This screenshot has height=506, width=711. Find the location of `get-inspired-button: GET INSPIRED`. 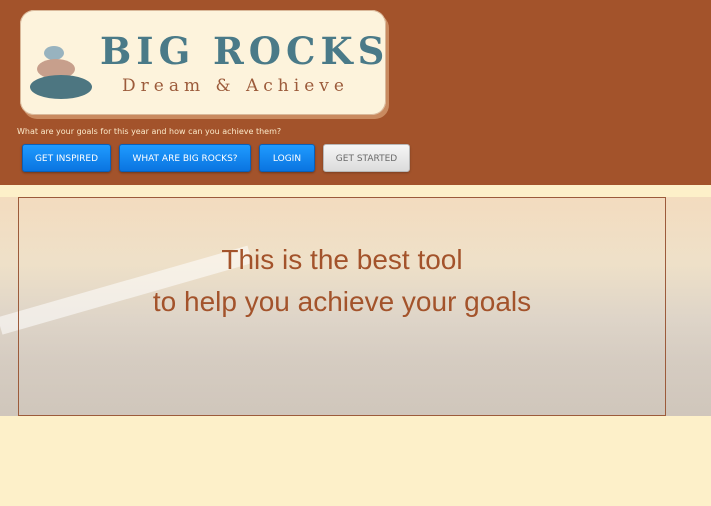

get-inspired-button: GET INSPIRED is located at coordinates (66, 158).